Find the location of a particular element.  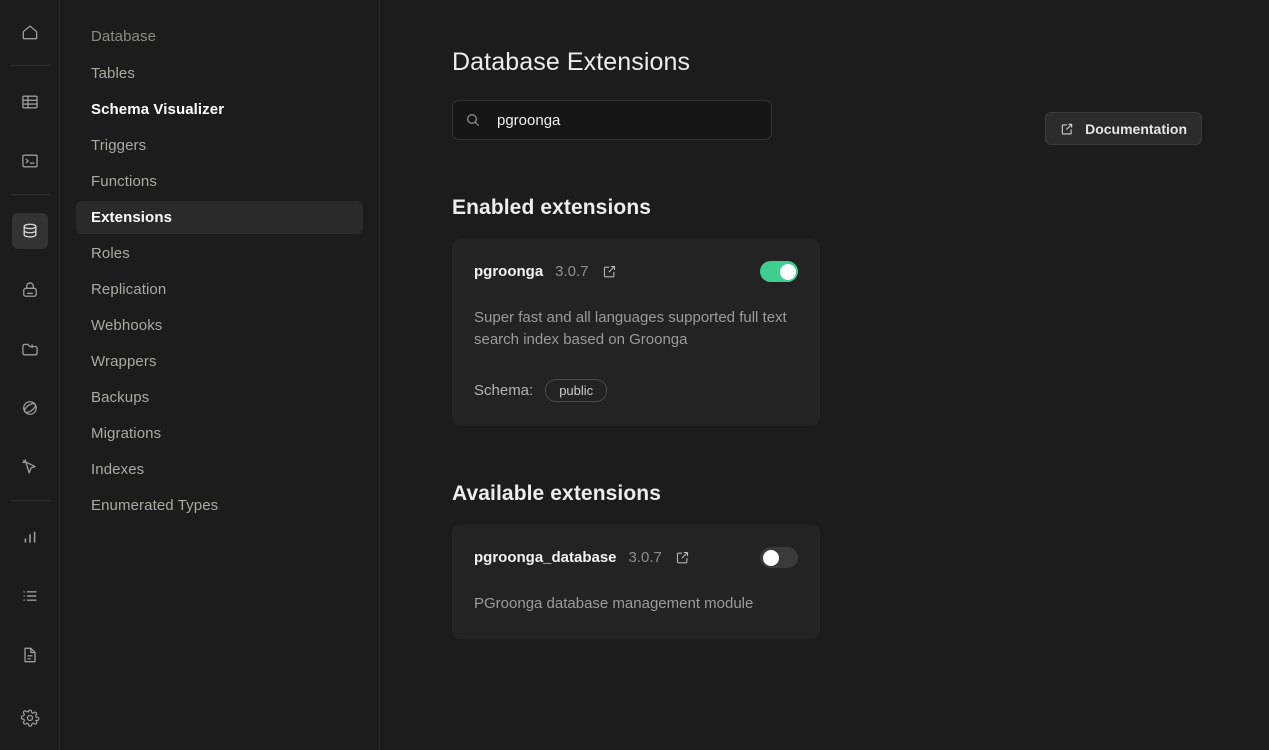

edge-functions-icon is located at coordinates (30, 408).